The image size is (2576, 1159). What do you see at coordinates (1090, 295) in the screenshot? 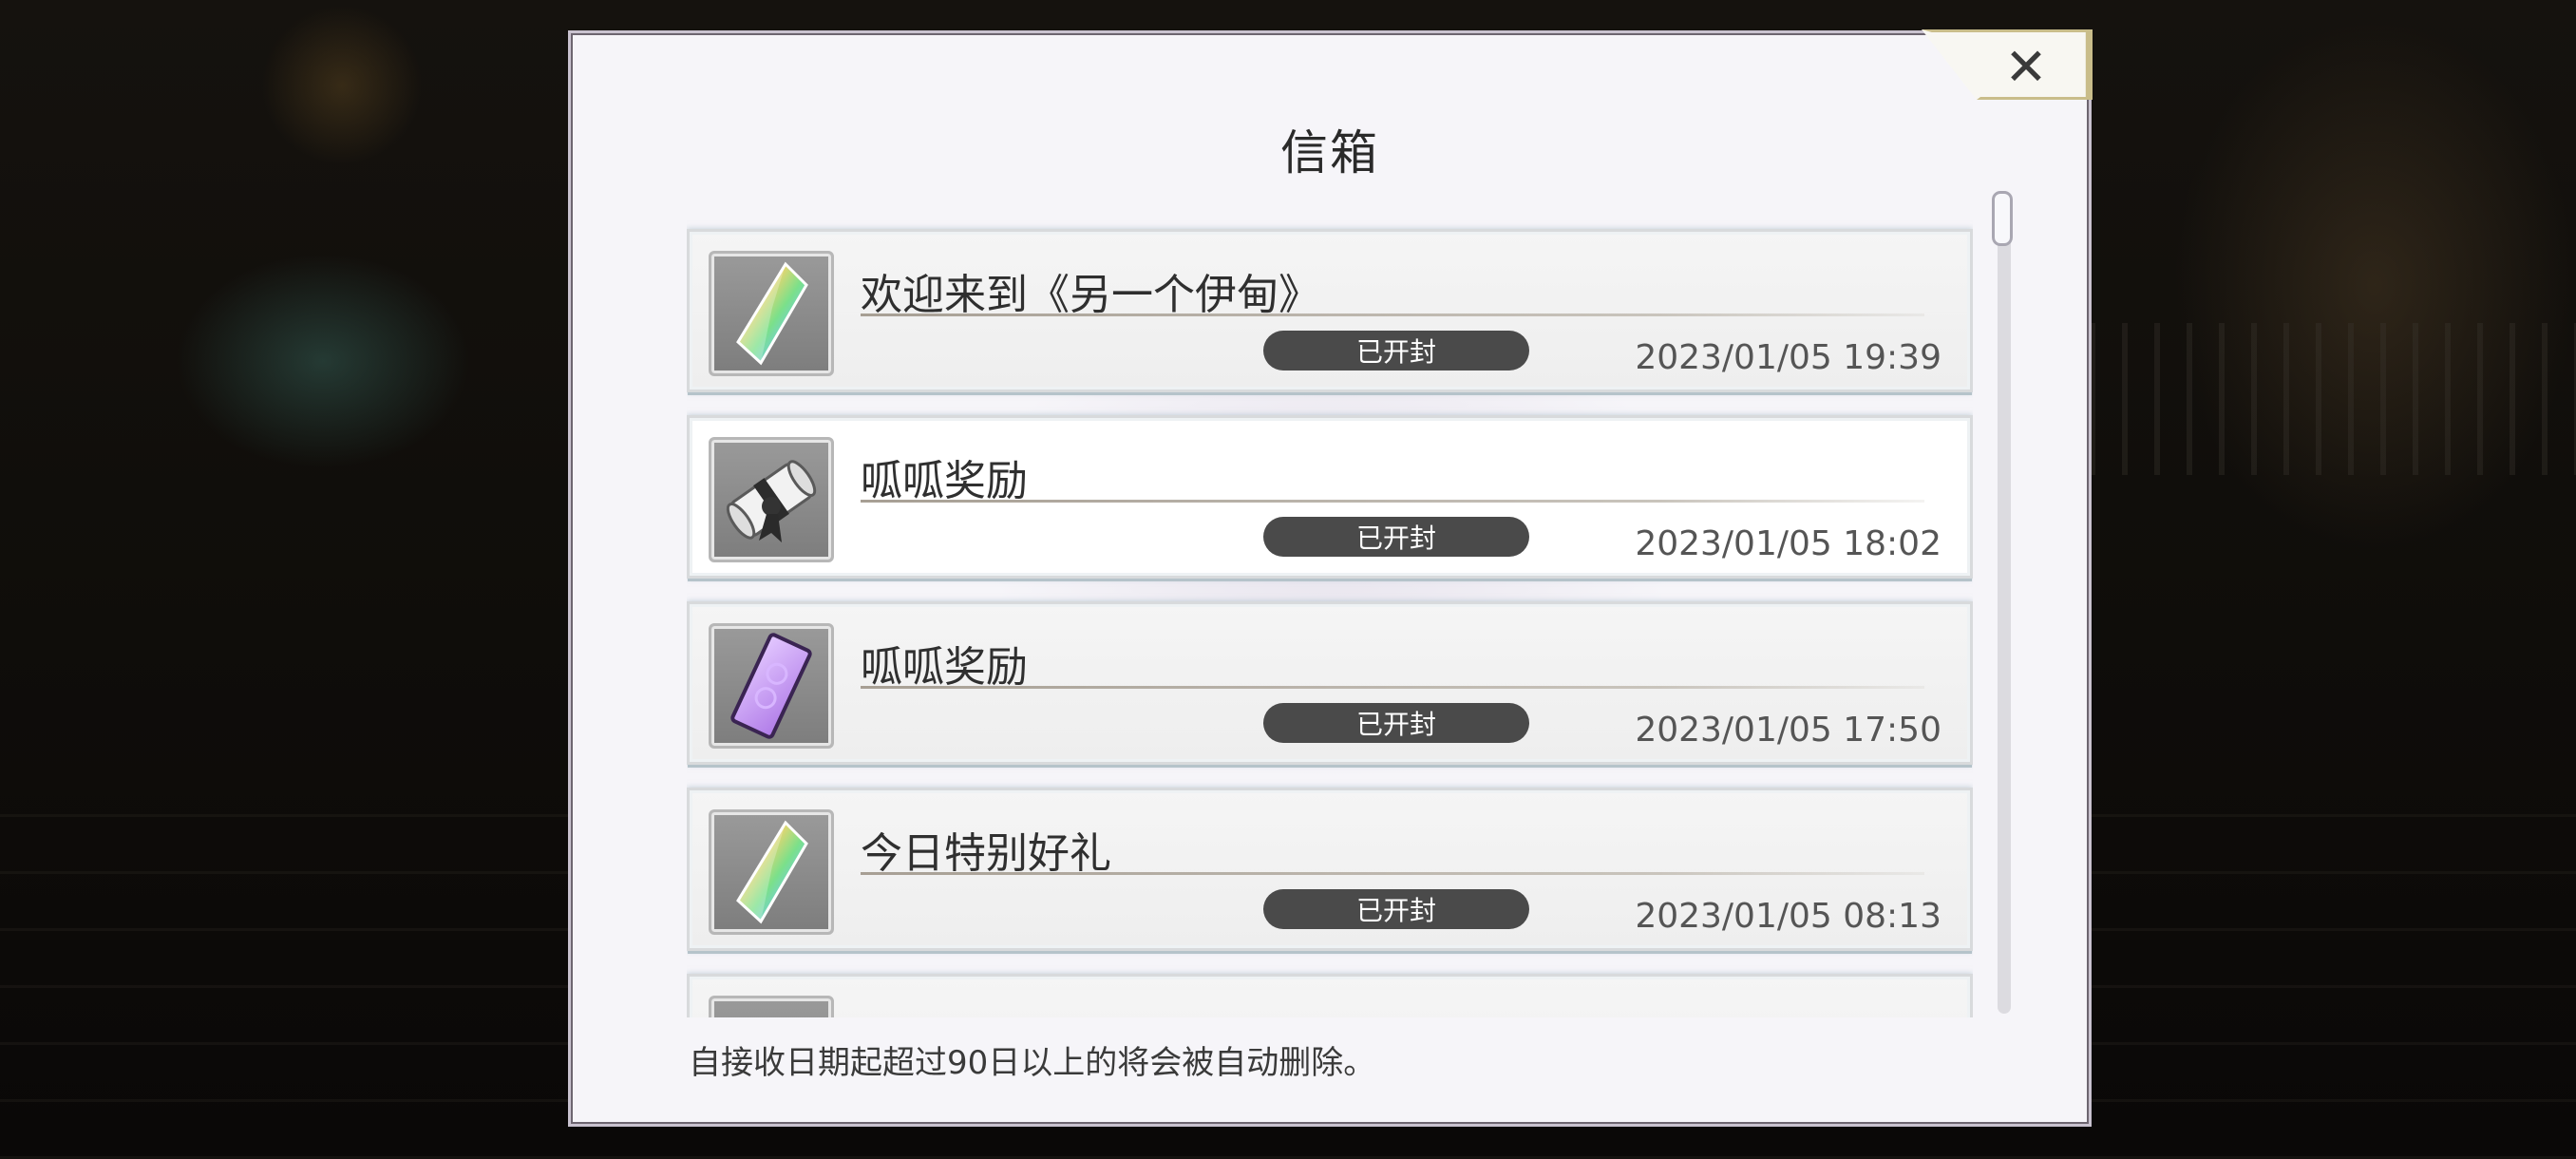
I see `mail-title: 欢迎来到《另一个伊甸》` at bounding box center [1090, 295].